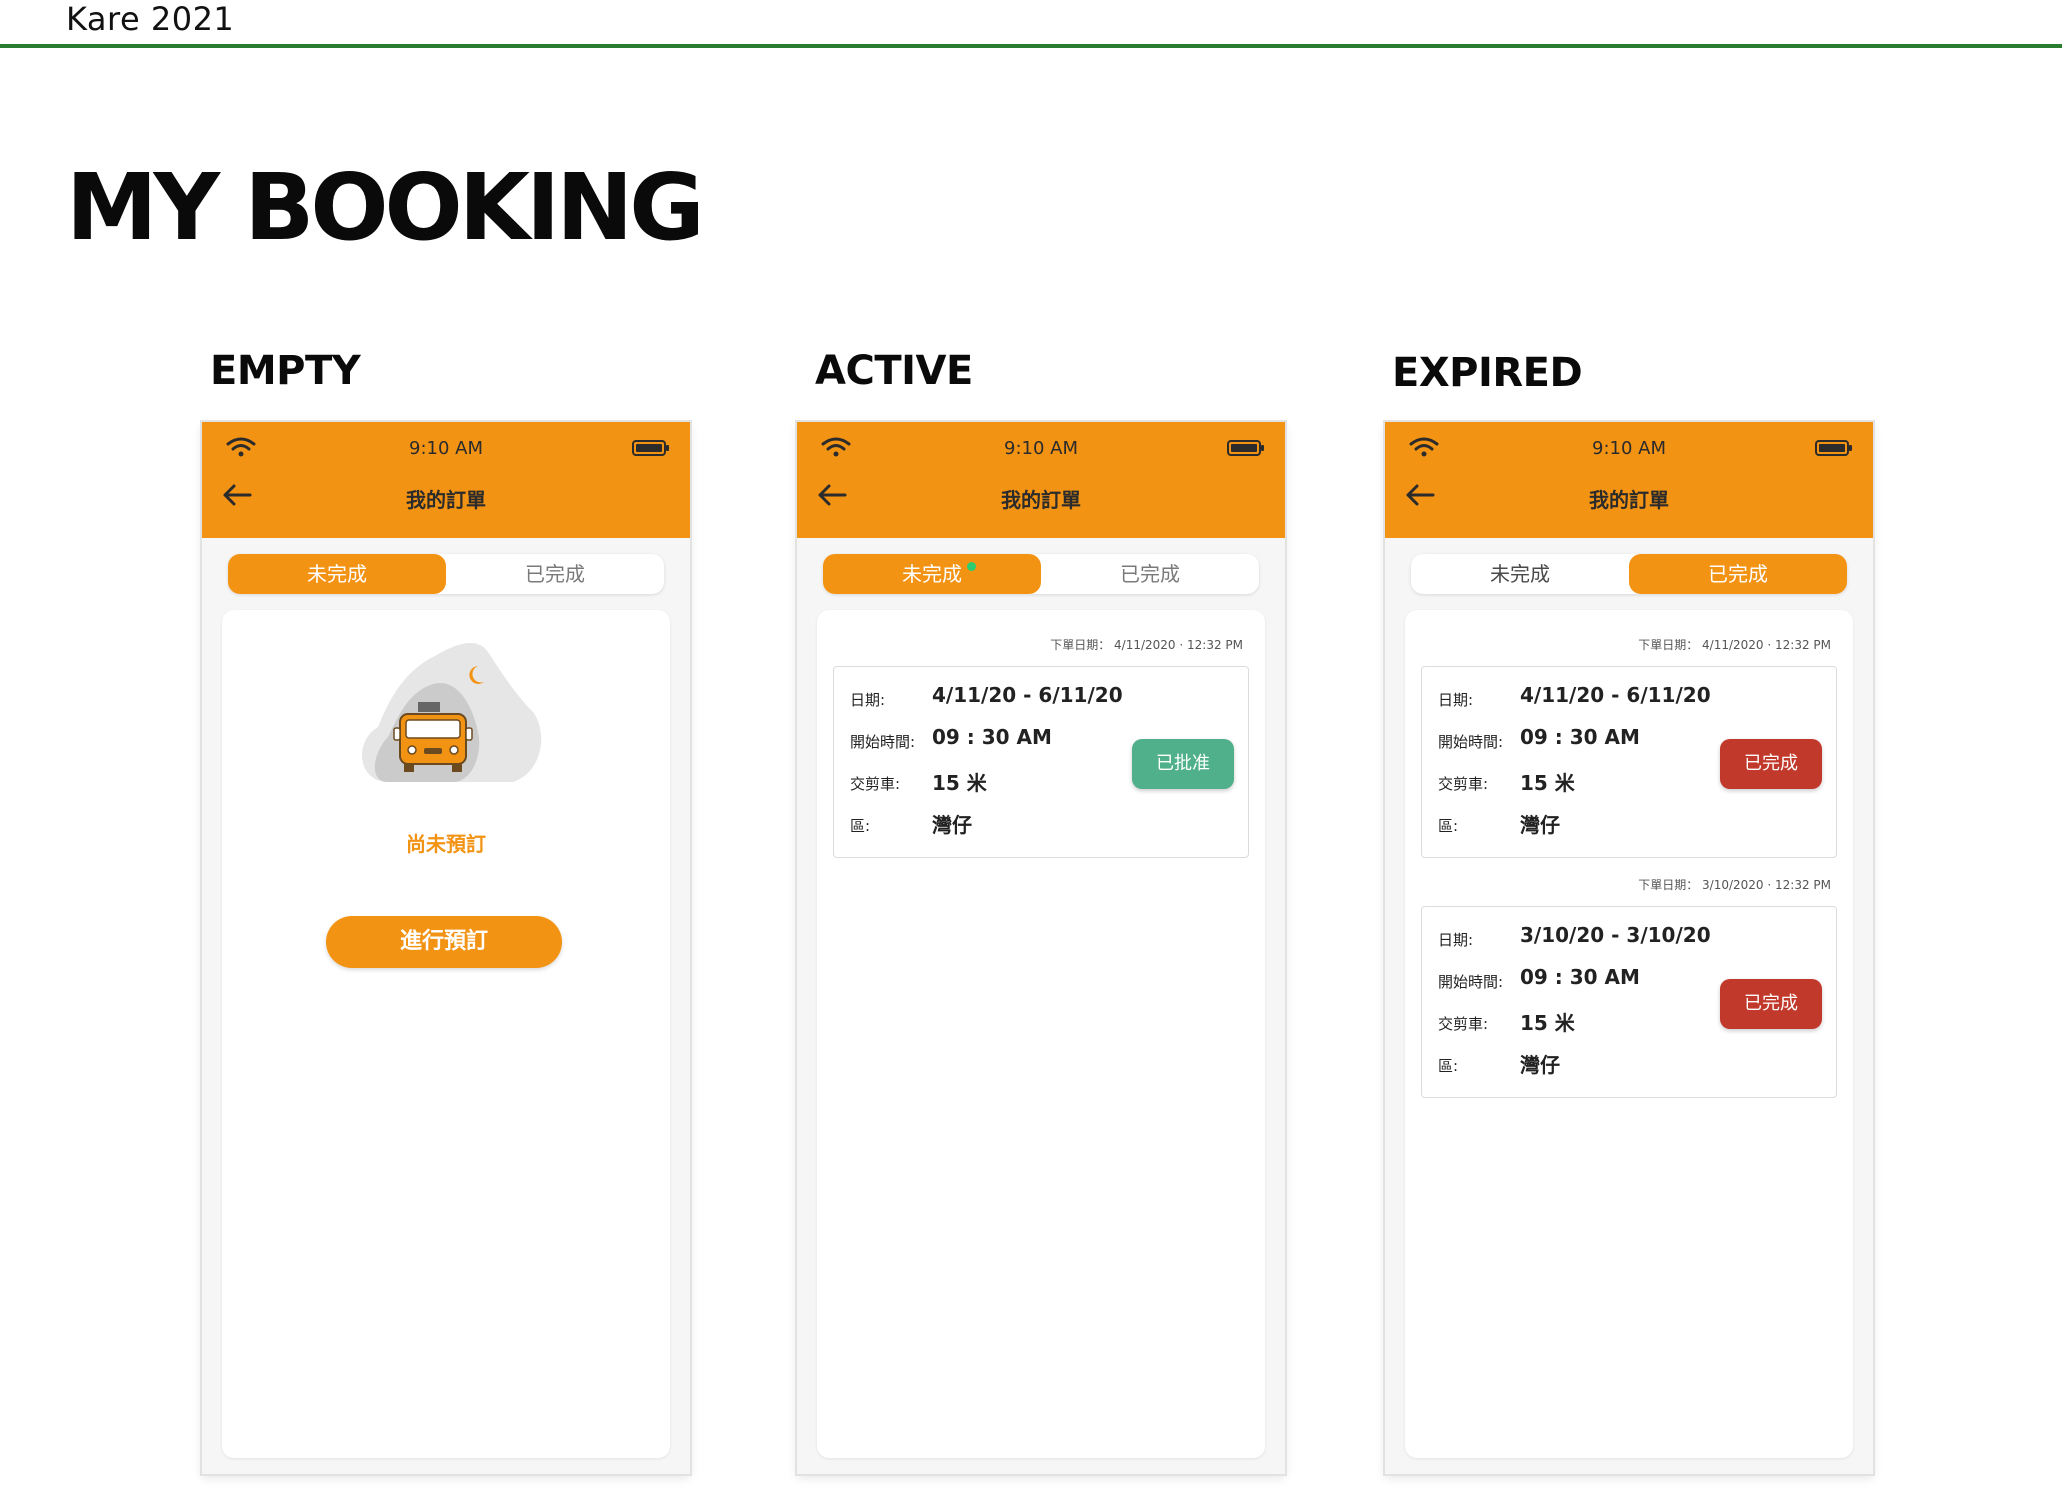 The image size is (2062, 1508). What do you see at coordinates (444, 942) in the screenshot?
I see `make-booking-button: 進行預訂` at bounding box center [444, 942].